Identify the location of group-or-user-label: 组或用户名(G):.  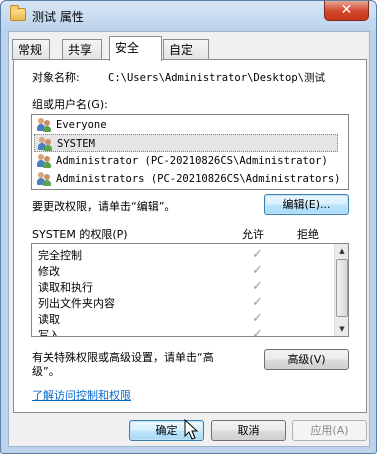
(70, 104).